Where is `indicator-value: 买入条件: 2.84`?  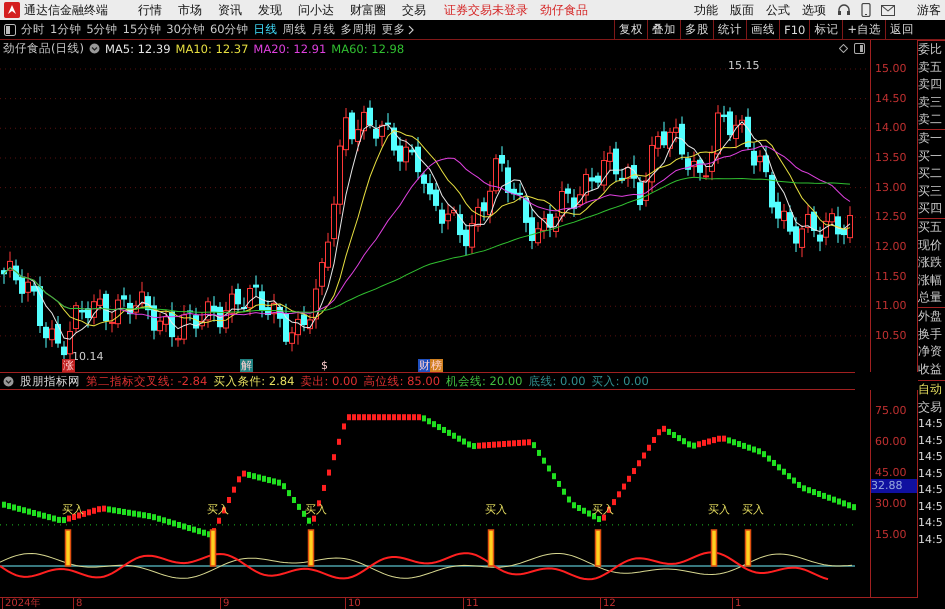 indicator-value: 买入条件: 2.84 is located at coordinates (253, 381).